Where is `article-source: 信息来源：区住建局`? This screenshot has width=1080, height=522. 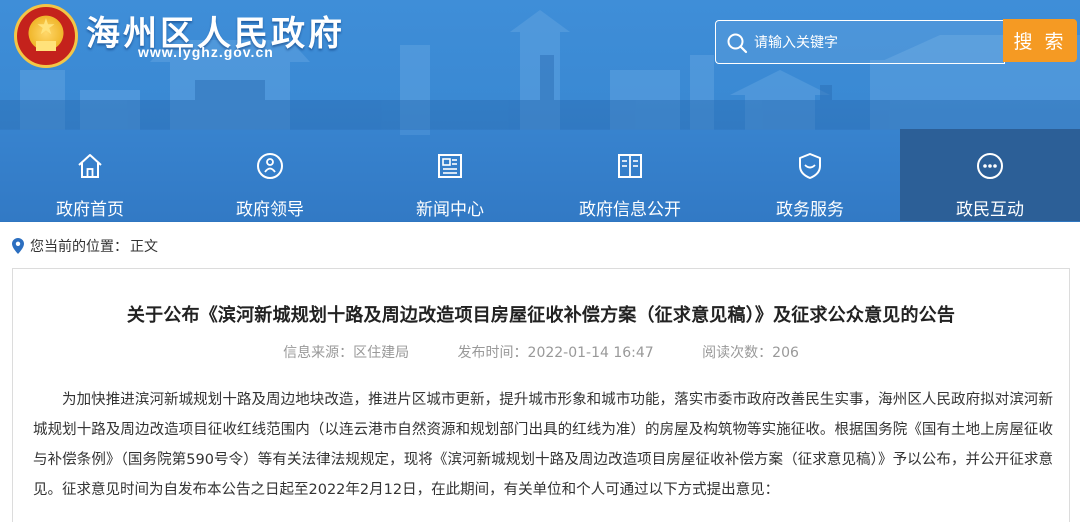 article-source: 信息来源：区住建局 is located at coordinates (346, 353).